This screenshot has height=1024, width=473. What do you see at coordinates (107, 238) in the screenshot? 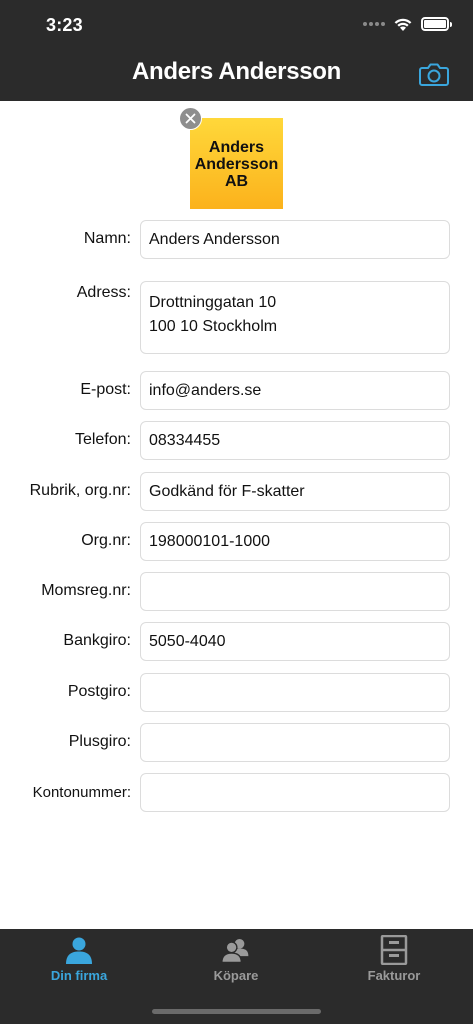
I see `name-label: Namn:` at bounding box center [107, 238].